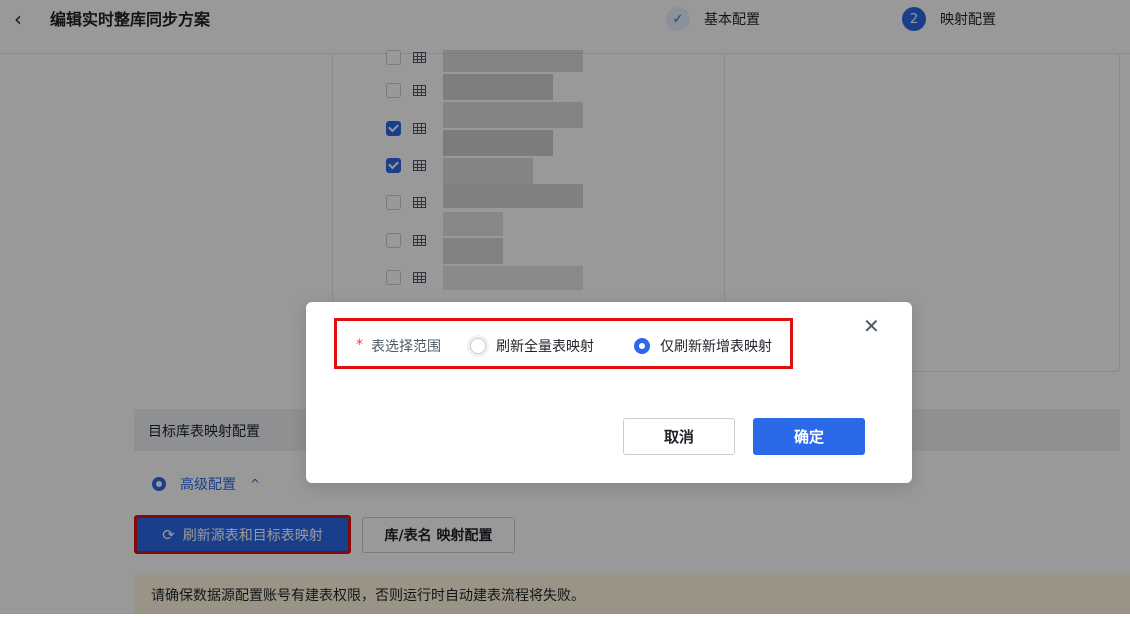  I want to click on close-icon: ✕, so click(871, 326).